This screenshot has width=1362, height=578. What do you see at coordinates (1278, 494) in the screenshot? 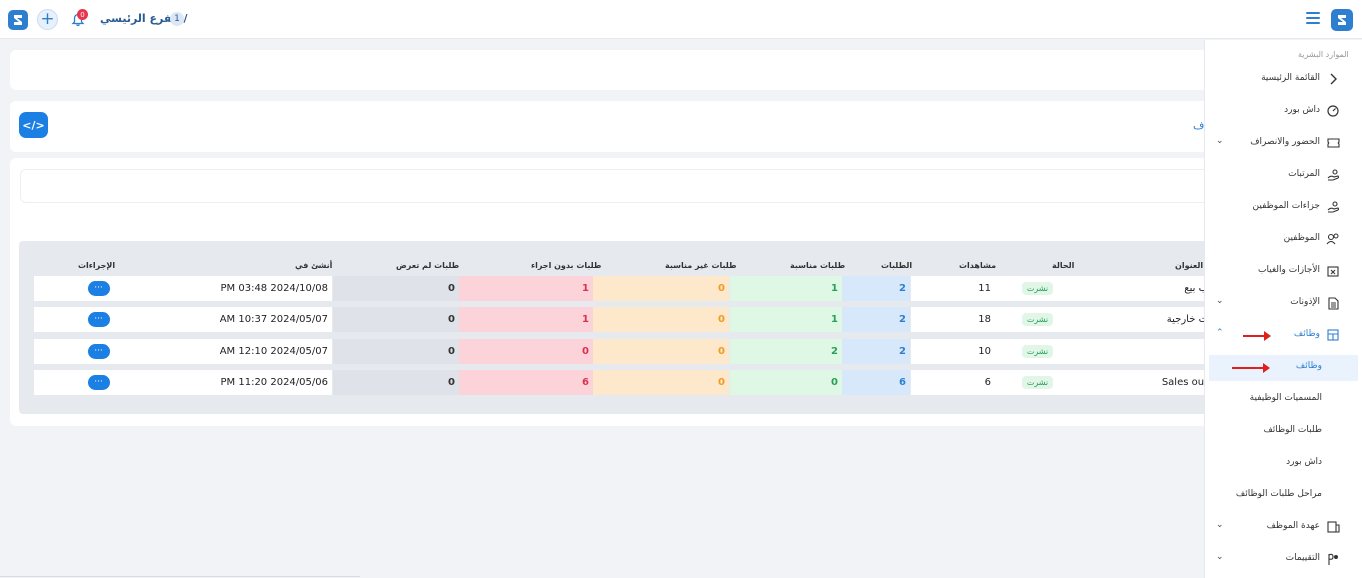
I see `sidebar-subitem-label: مراحل طلبات الوظائف` at bounding box center [1278, 494].